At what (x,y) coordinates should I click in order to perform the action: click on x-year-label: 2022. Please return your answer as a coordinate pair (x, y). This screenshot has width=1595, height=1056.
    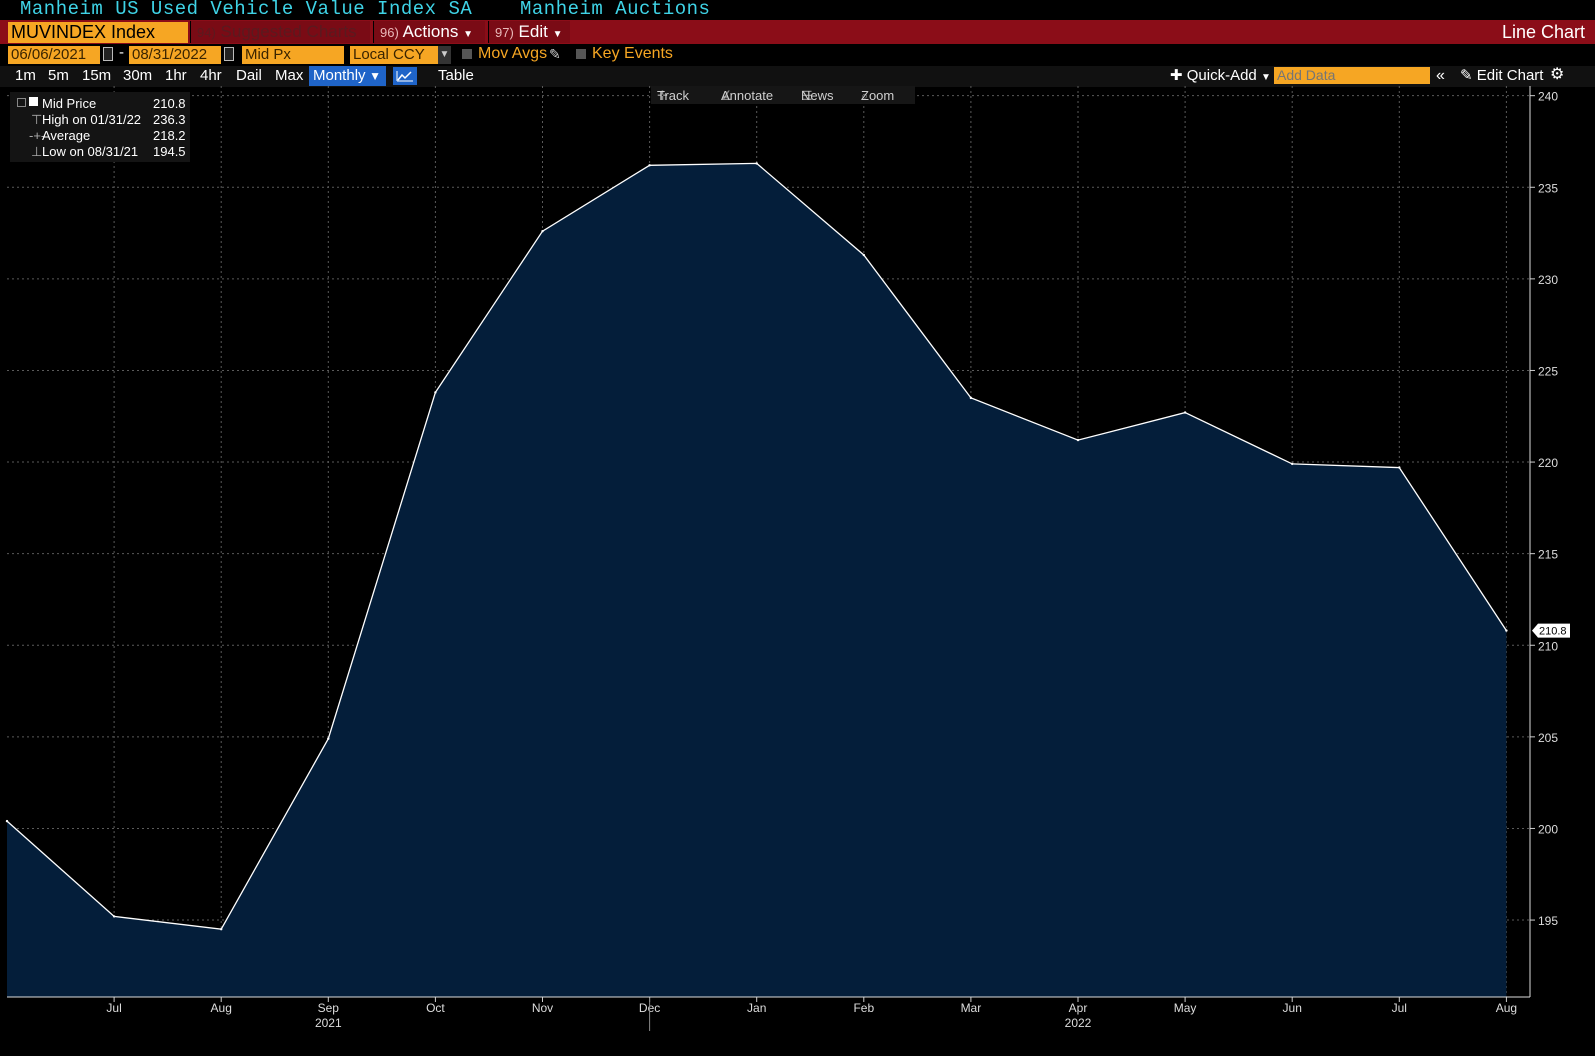
    Looking at the image, I should click on (1078, 1023).